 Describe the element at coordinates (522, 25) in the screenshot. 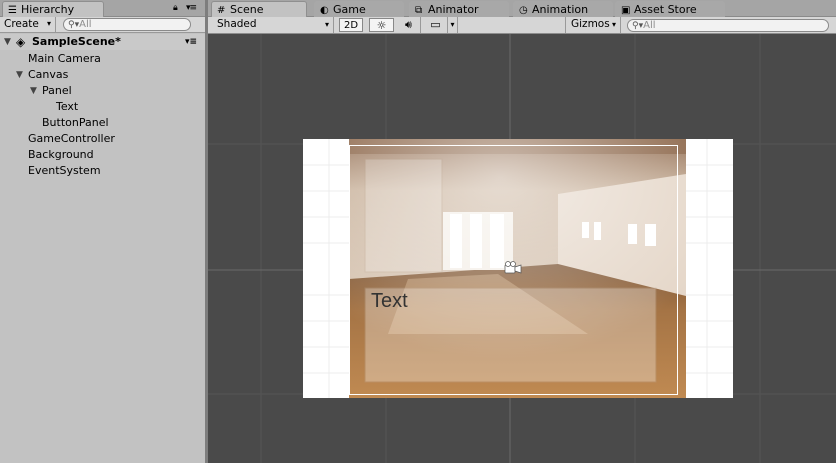

I see `scene-toolbar: Shaded ▾ 2D ☼ 🔊︎ ▭ ▾ Gizmos ▾ ⚲▾All` at that location.